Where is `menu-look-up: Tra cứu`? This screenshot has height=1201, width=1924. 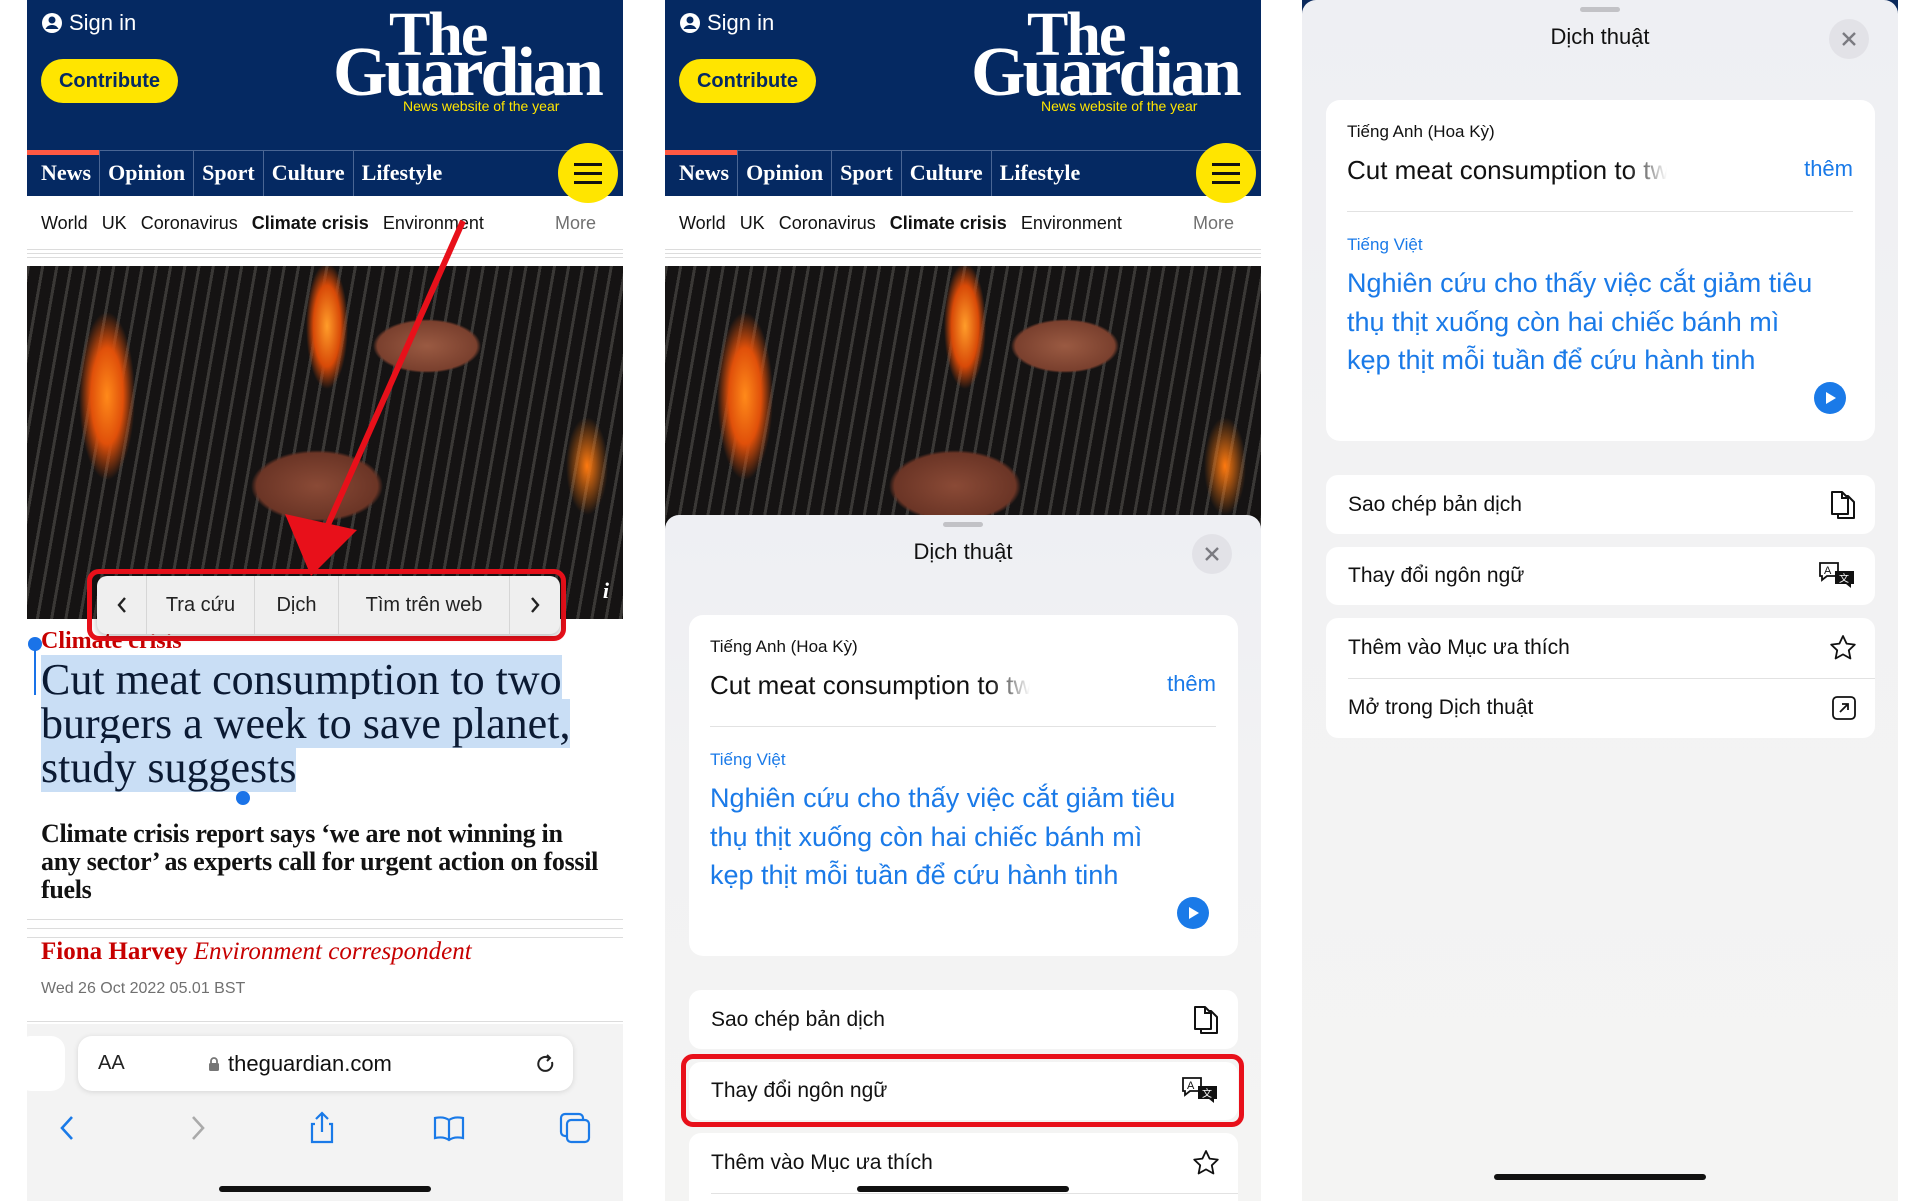 menu-look-up: Tra cứu is located at coordinates (201, 605).